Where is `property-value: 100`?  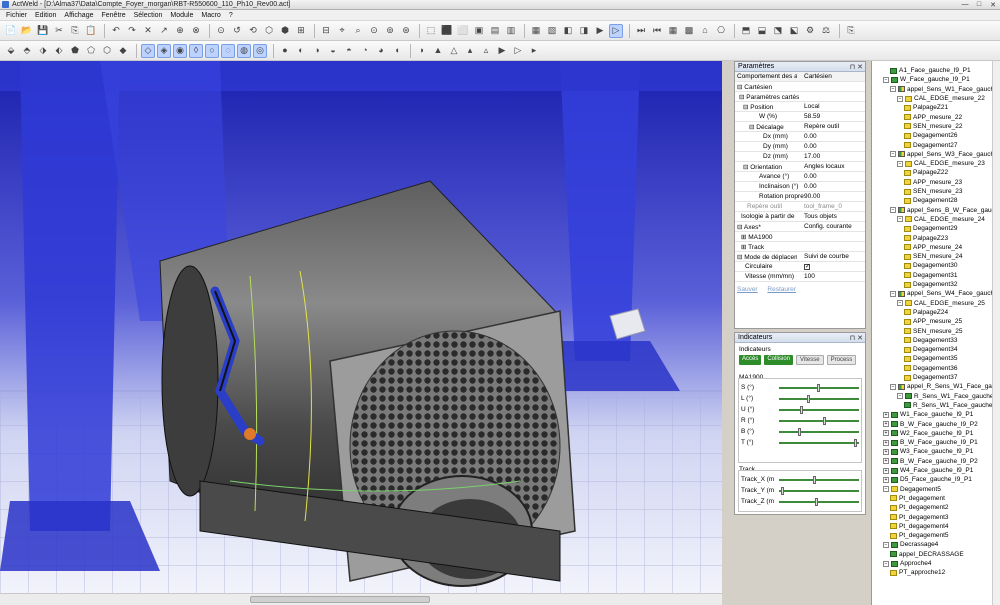
property-value: 100 is located at coordinates (809, 276).